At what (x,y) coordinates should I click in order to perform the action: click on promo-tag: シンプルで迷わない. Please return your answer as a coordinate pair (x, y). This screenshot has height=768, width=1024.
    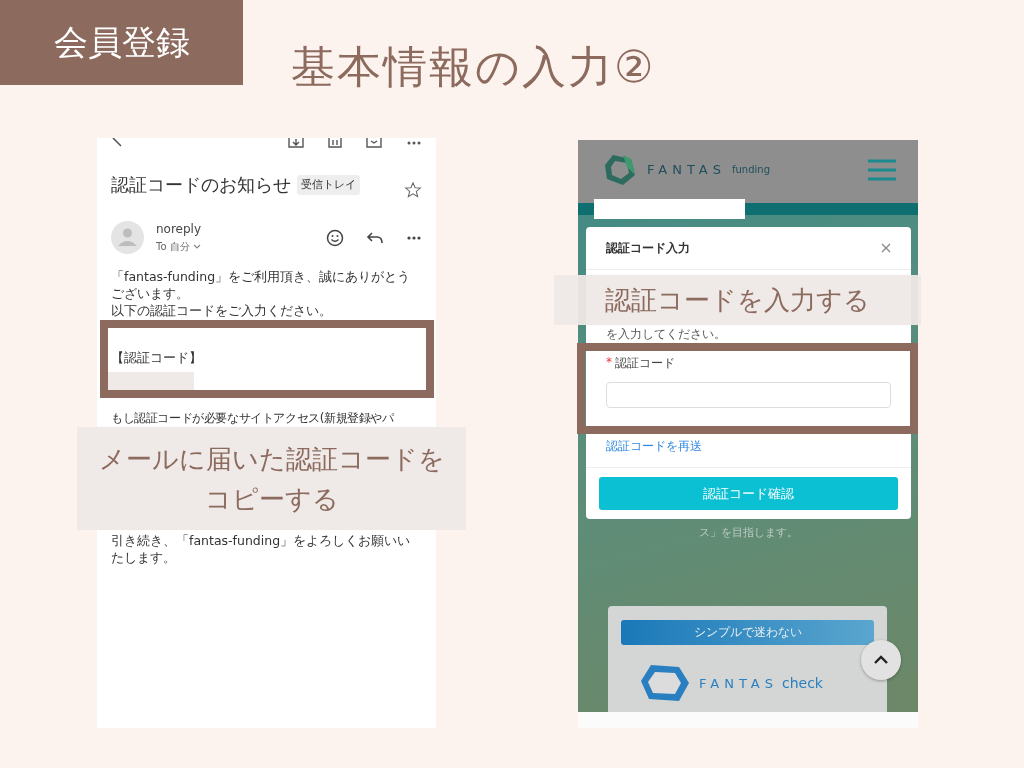
    Looking at the image, I should click on (747, 632).